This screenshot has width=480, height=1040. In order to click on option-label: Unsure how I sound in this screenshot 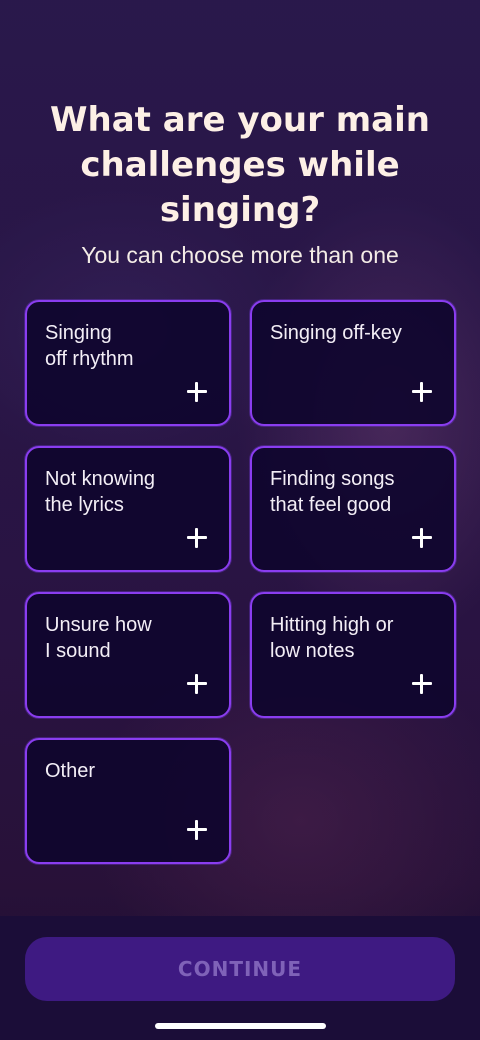, I will do `click(98, 638)`.